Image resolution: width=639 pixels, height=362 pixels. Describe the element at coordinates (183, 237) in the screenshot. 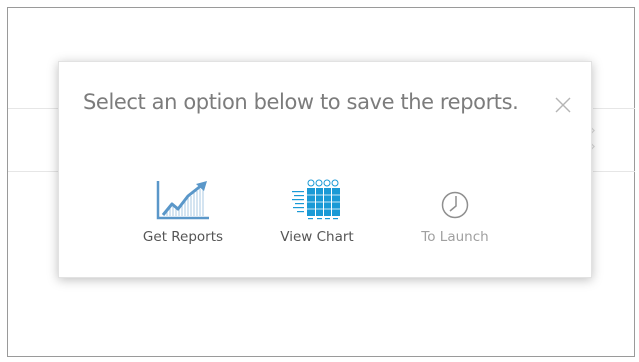

I see `get-reports-label: Get Reports` at that location.